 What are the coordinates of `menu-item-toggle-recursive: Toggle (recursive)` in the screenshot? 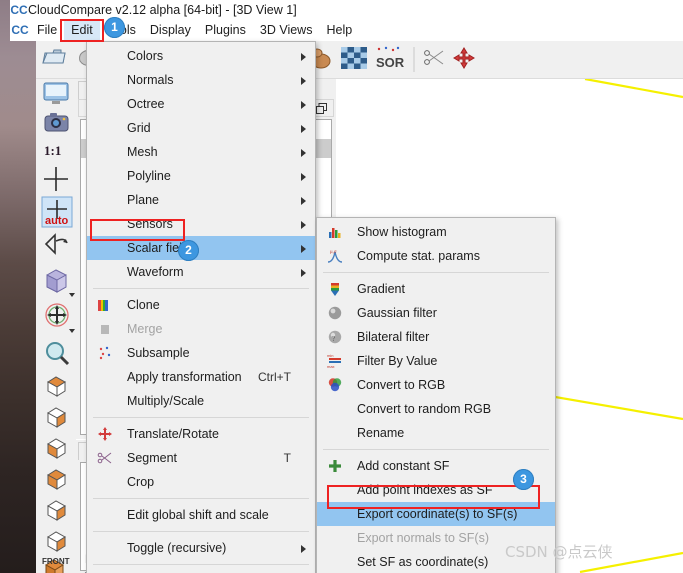 It's located at (201, 548).